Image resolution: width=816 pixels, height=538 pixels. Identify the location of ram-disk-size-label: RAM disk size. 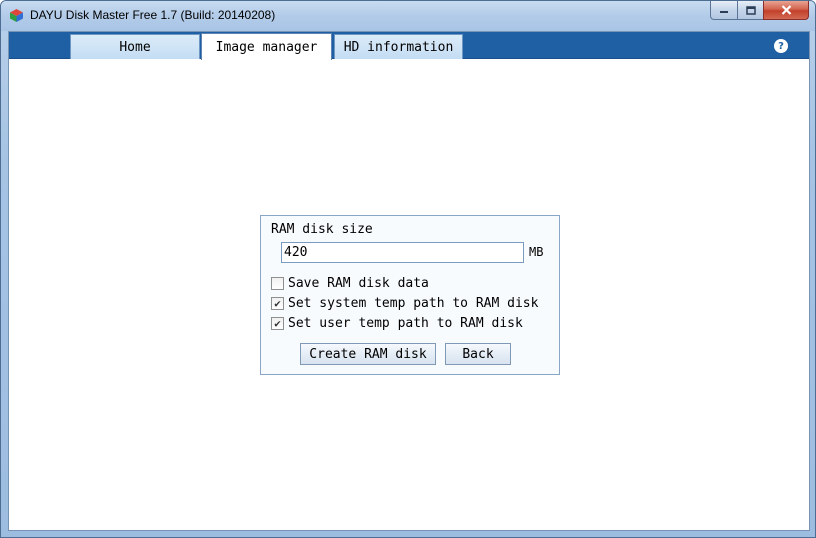
(322, 229).